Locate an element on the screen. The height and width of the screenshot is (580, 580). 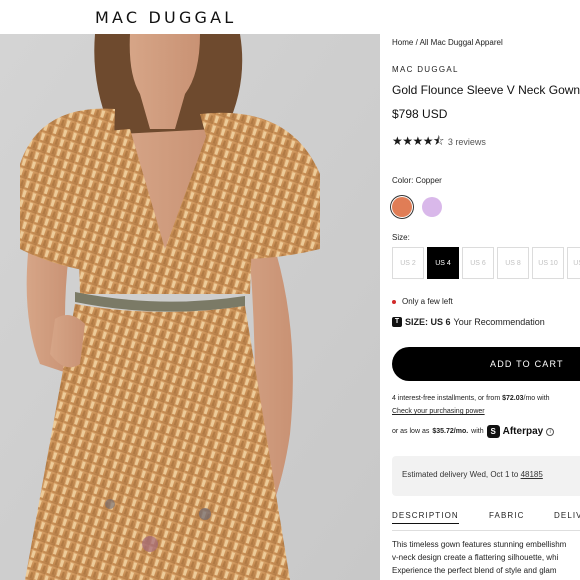
size-rec-value: SIZE: US 6 is located at coordinates (428, 322).